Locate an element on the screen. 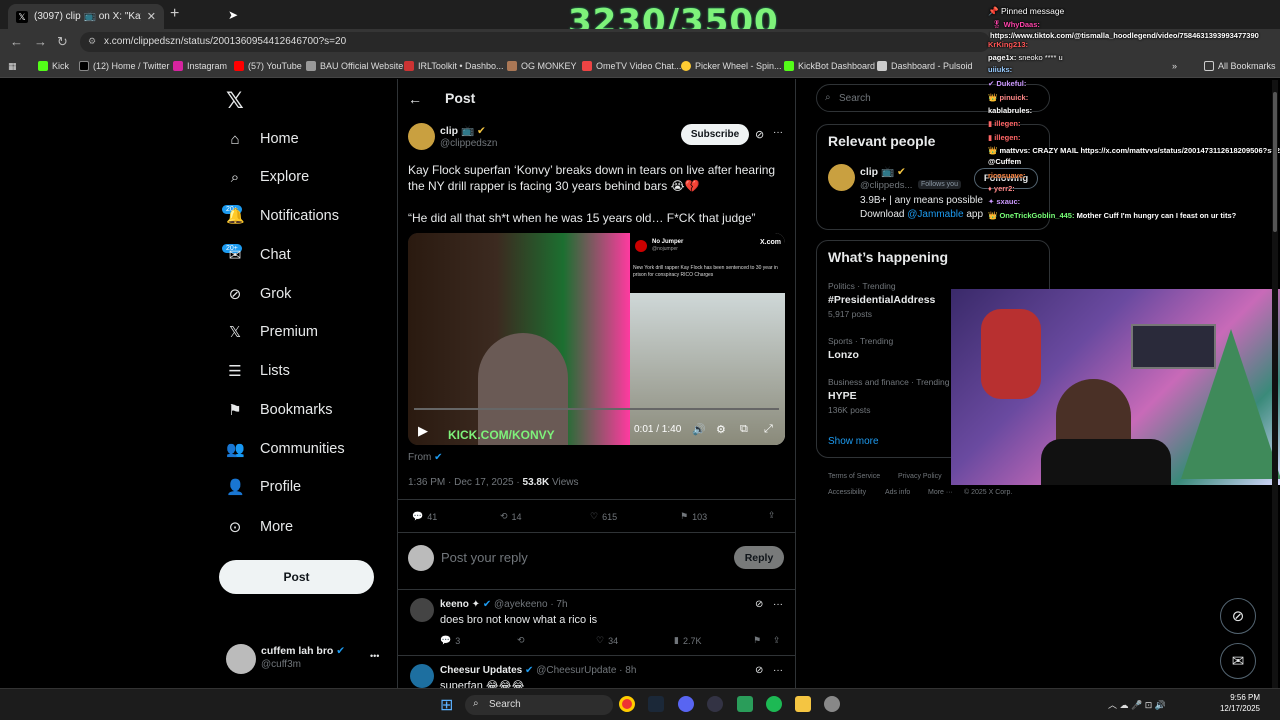 This screenshot has width=1280, height=720. footer-tos: Terms of Service is located at coordinates (854, 476).